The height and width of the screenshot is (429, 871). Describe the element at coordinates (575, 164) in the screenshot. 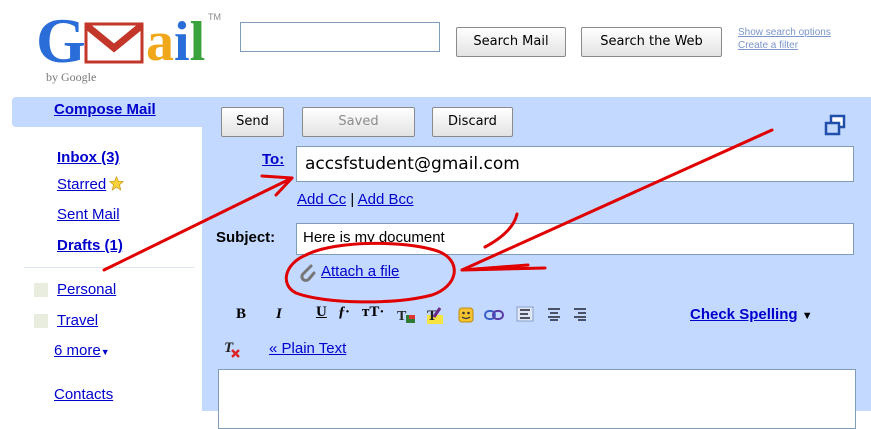

I see `to-field: accsfstudent@gmail.com` at that location.